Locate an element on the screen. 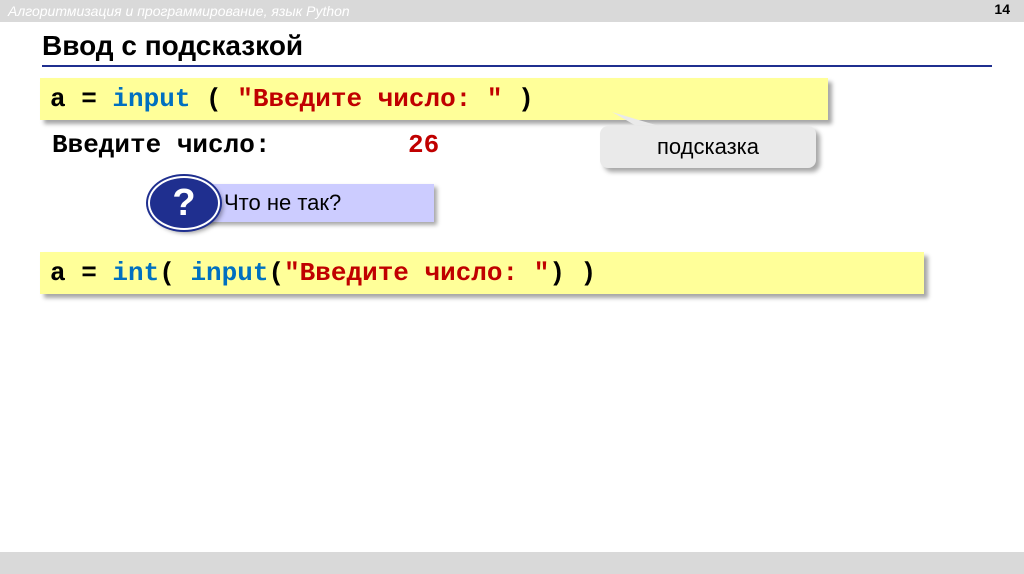  code-function-input: input is located at coordinates (229, 273).